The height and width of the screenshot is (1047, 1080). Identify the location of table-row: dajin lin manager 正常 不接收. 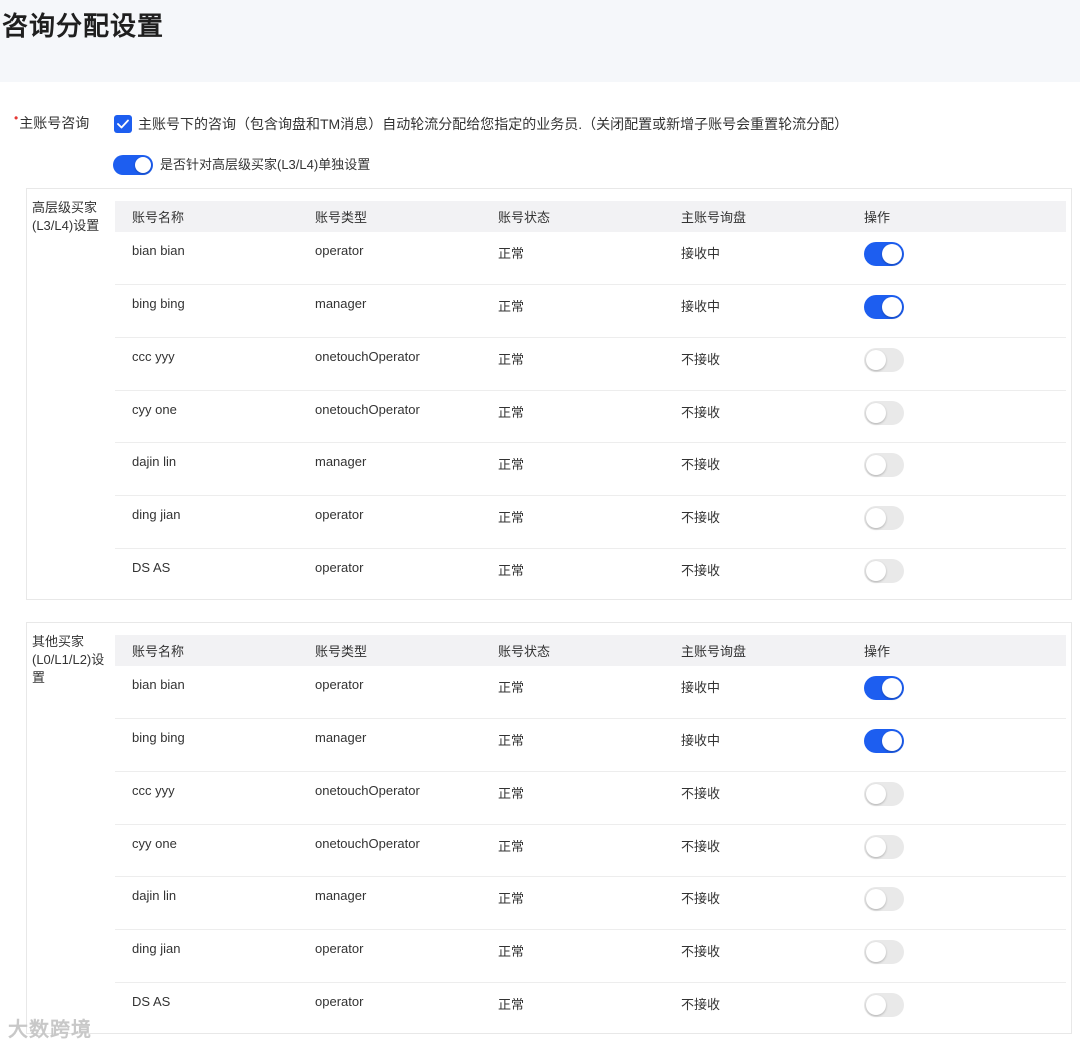
(590, 903).